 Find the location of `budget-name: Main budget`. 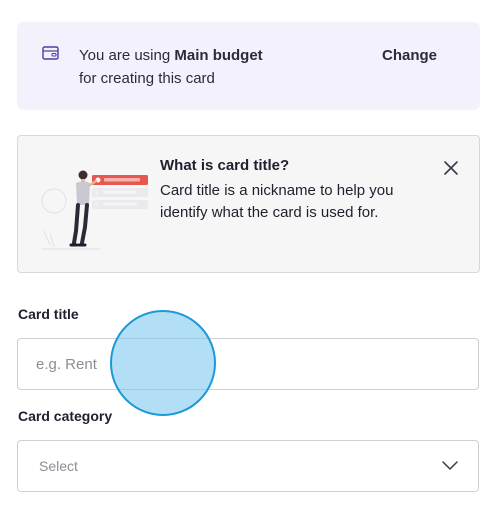

budget-name: Main budget is located at coordinates (218, 55).